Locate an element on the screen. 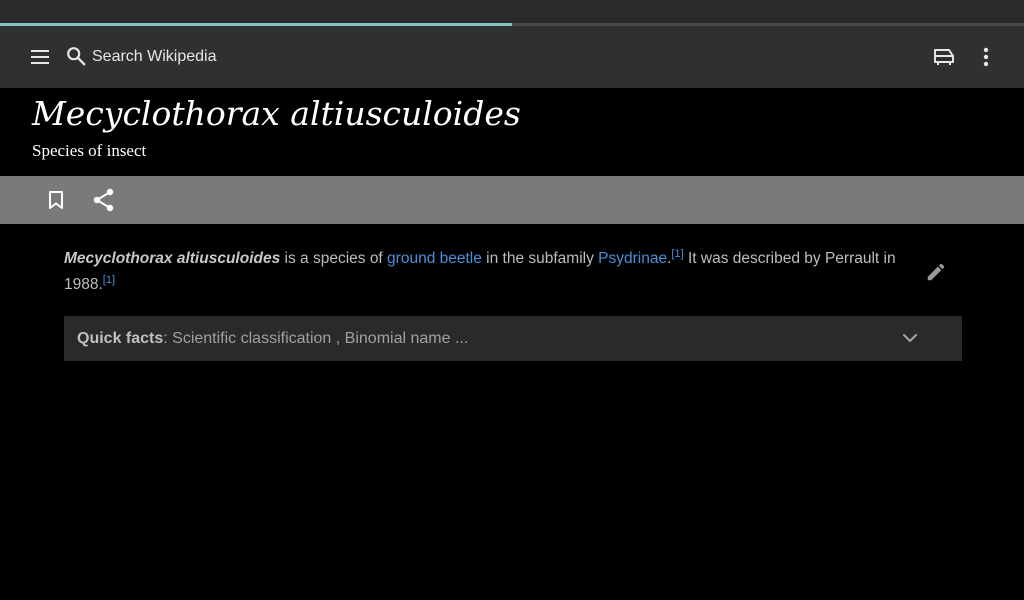 Image resolution: width=1024 pixels, height=600 pixels. share-button is located at coordinates (104, 200).